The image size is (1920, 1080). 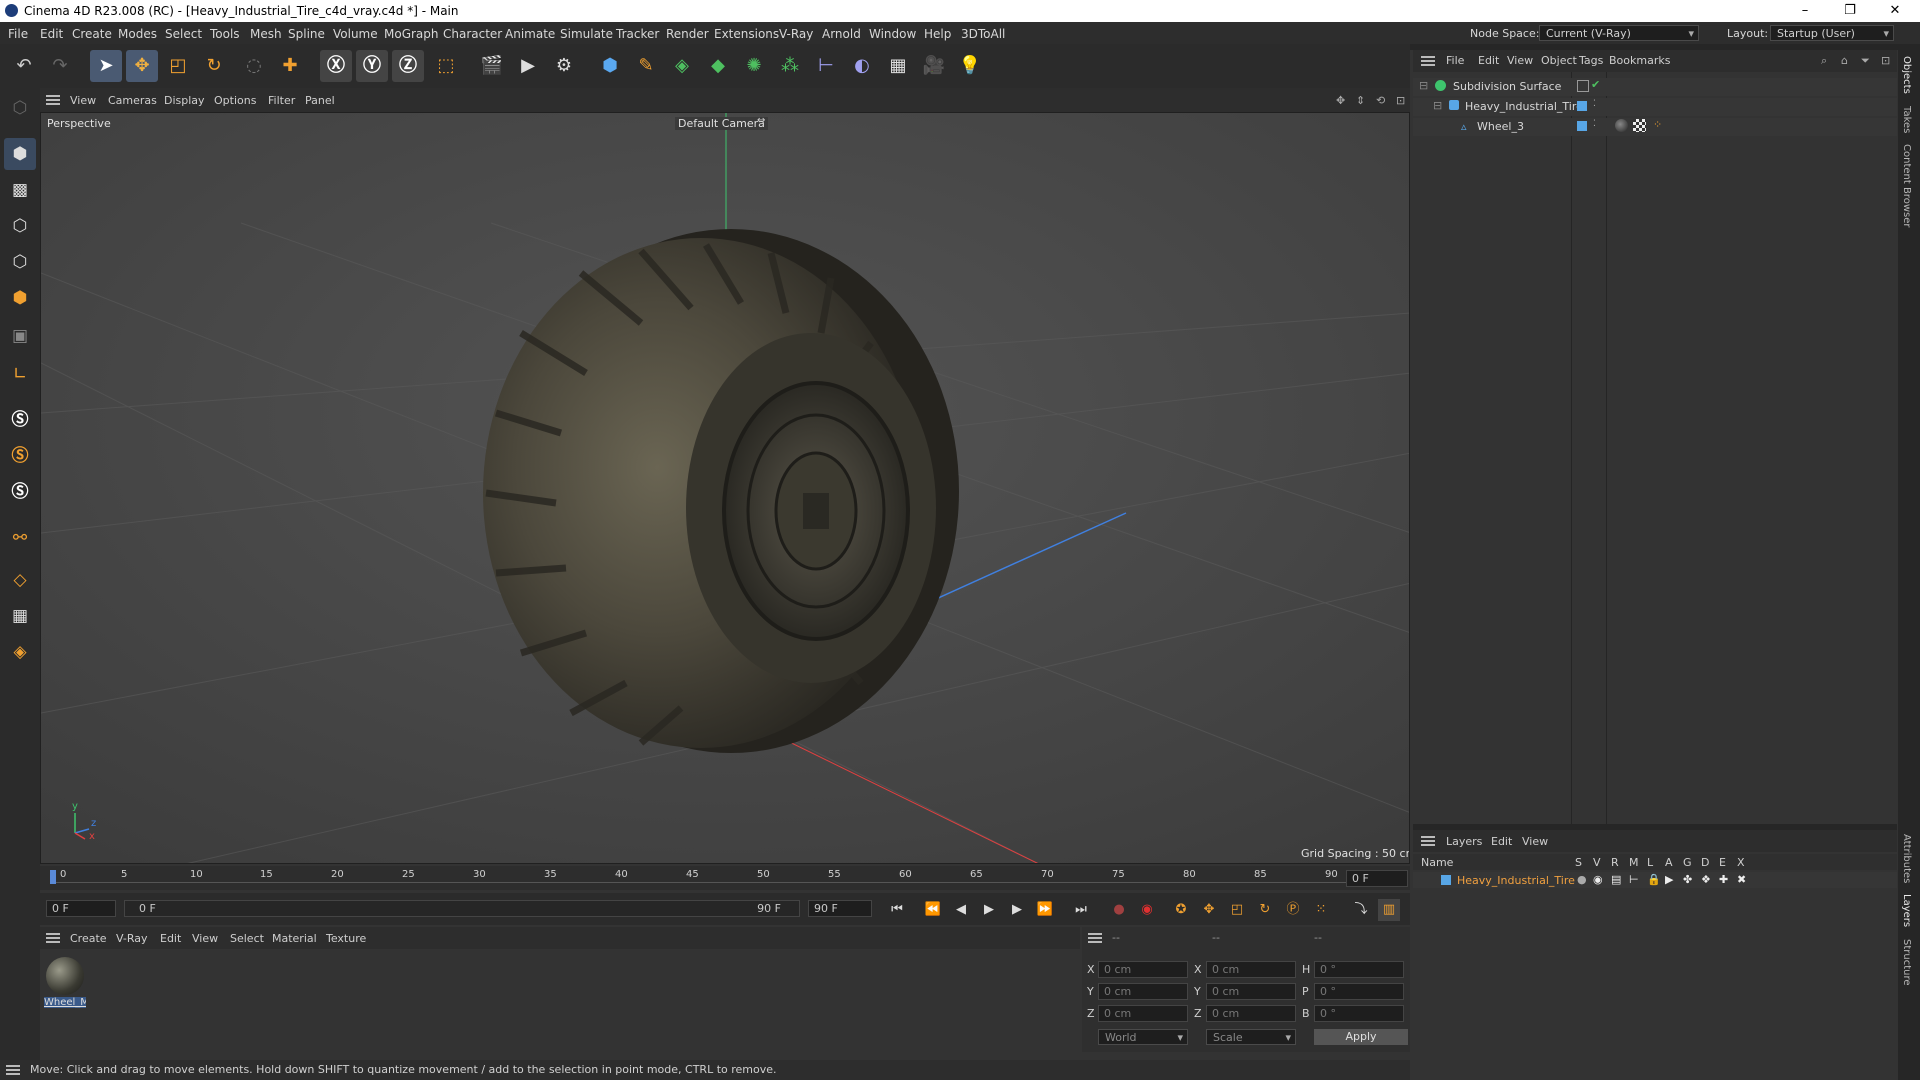 I want to click on position-x-field: 0 cm, so click(x=1143, y=969).